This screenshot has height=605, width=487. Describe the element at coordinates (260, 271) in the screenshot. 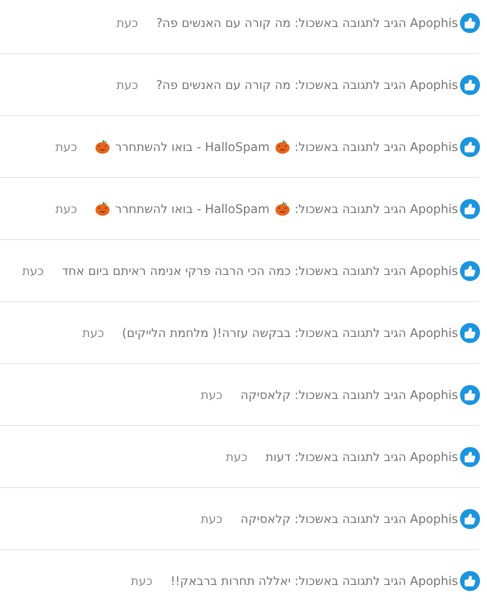

I see `notification-text: Apophis הגיב לתגובה באשכול: כמה הכי הרבה פרקי אנימה ראיתם ביום אחד` at that location.